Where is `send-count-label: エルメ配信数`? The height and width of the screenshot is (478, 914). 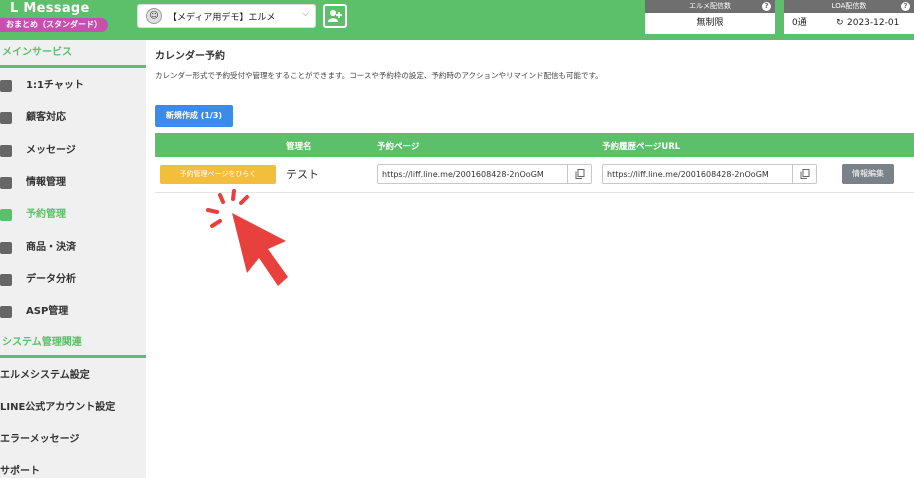
send-count-label: エルメ配信数 is located at coordinates (710, 6).